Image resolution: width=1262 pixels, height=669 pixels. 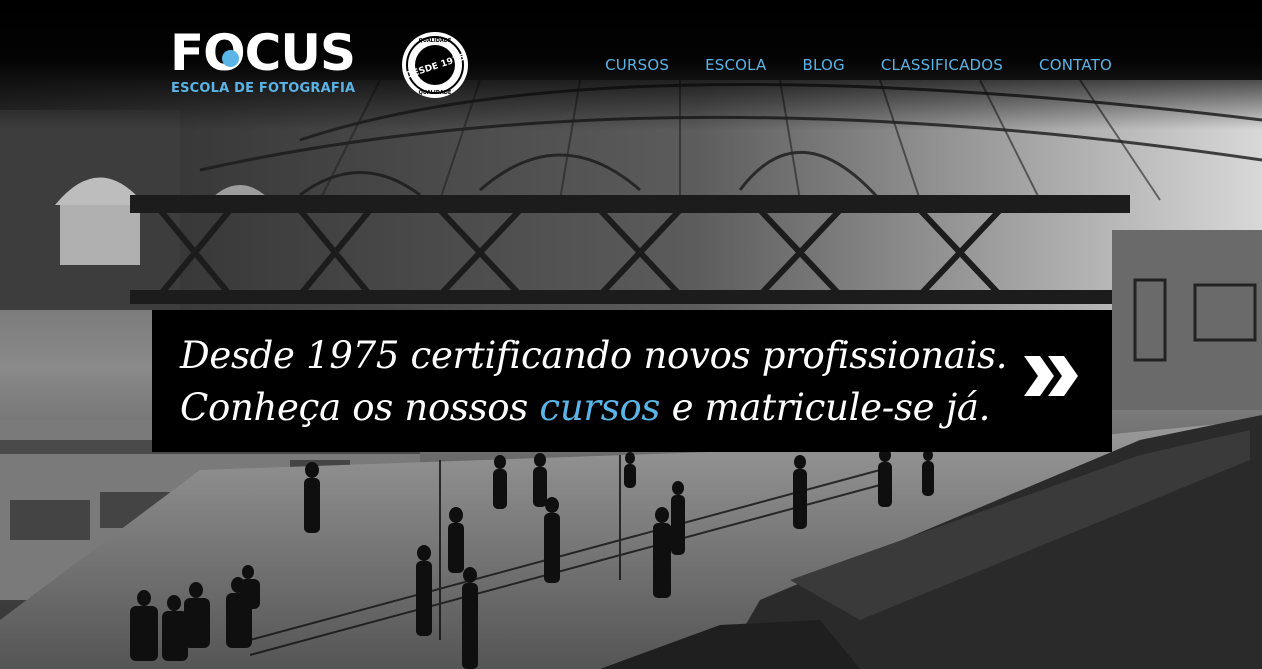 I want to click on banner-line-2-after: e matricule-se já., so click(x=825, y=407).